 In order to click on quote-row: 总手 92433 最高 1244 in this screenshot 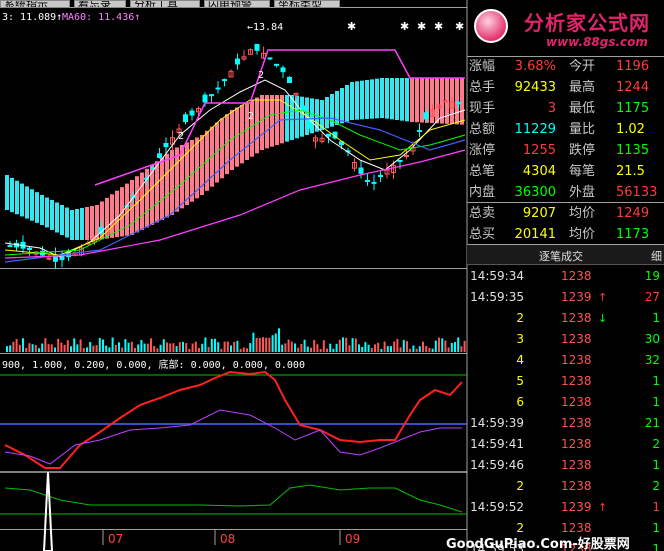, I will do `click(565, 87)`.